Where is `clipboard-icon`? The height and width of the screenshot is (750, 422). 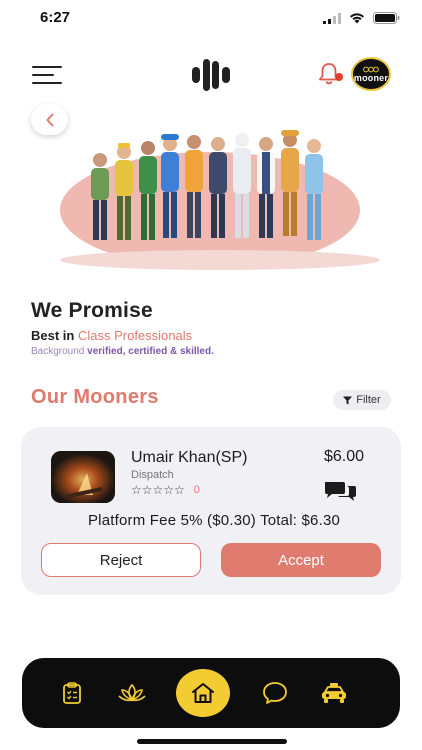 clipboard-icon is located at coordinates (72, 693).